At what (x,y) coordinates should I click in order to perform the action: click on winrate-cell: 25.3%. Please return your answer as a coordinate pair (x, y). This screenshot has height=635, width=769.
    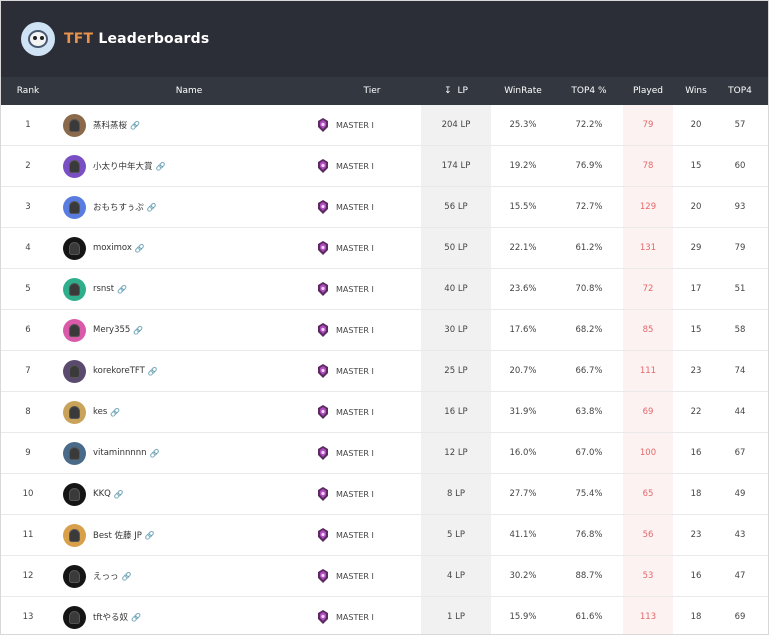
    Looking at the image, I should click on (523, 125).